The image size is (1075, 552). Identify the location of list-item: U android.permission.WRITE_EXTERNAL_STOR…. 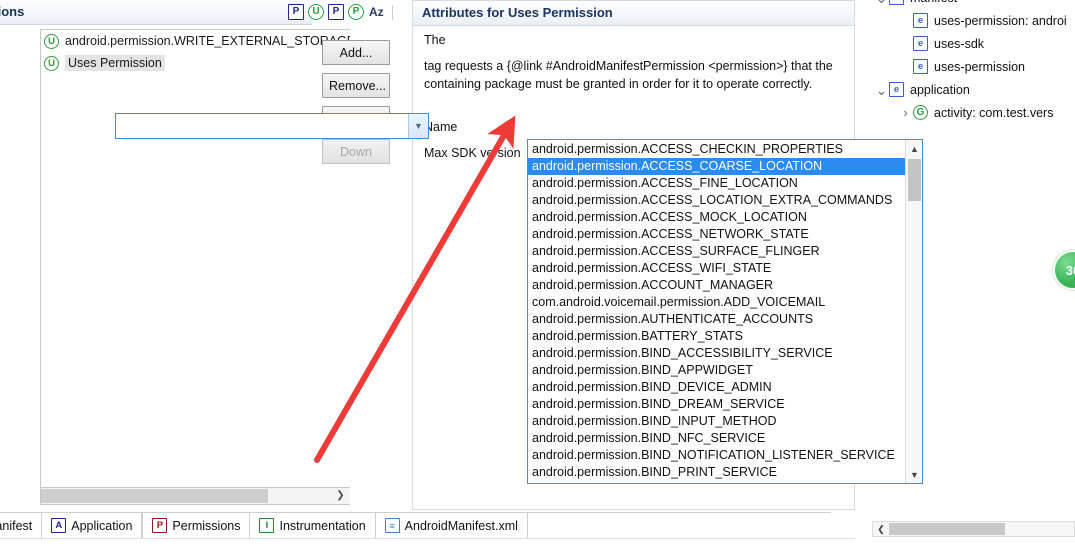
(195, 41).